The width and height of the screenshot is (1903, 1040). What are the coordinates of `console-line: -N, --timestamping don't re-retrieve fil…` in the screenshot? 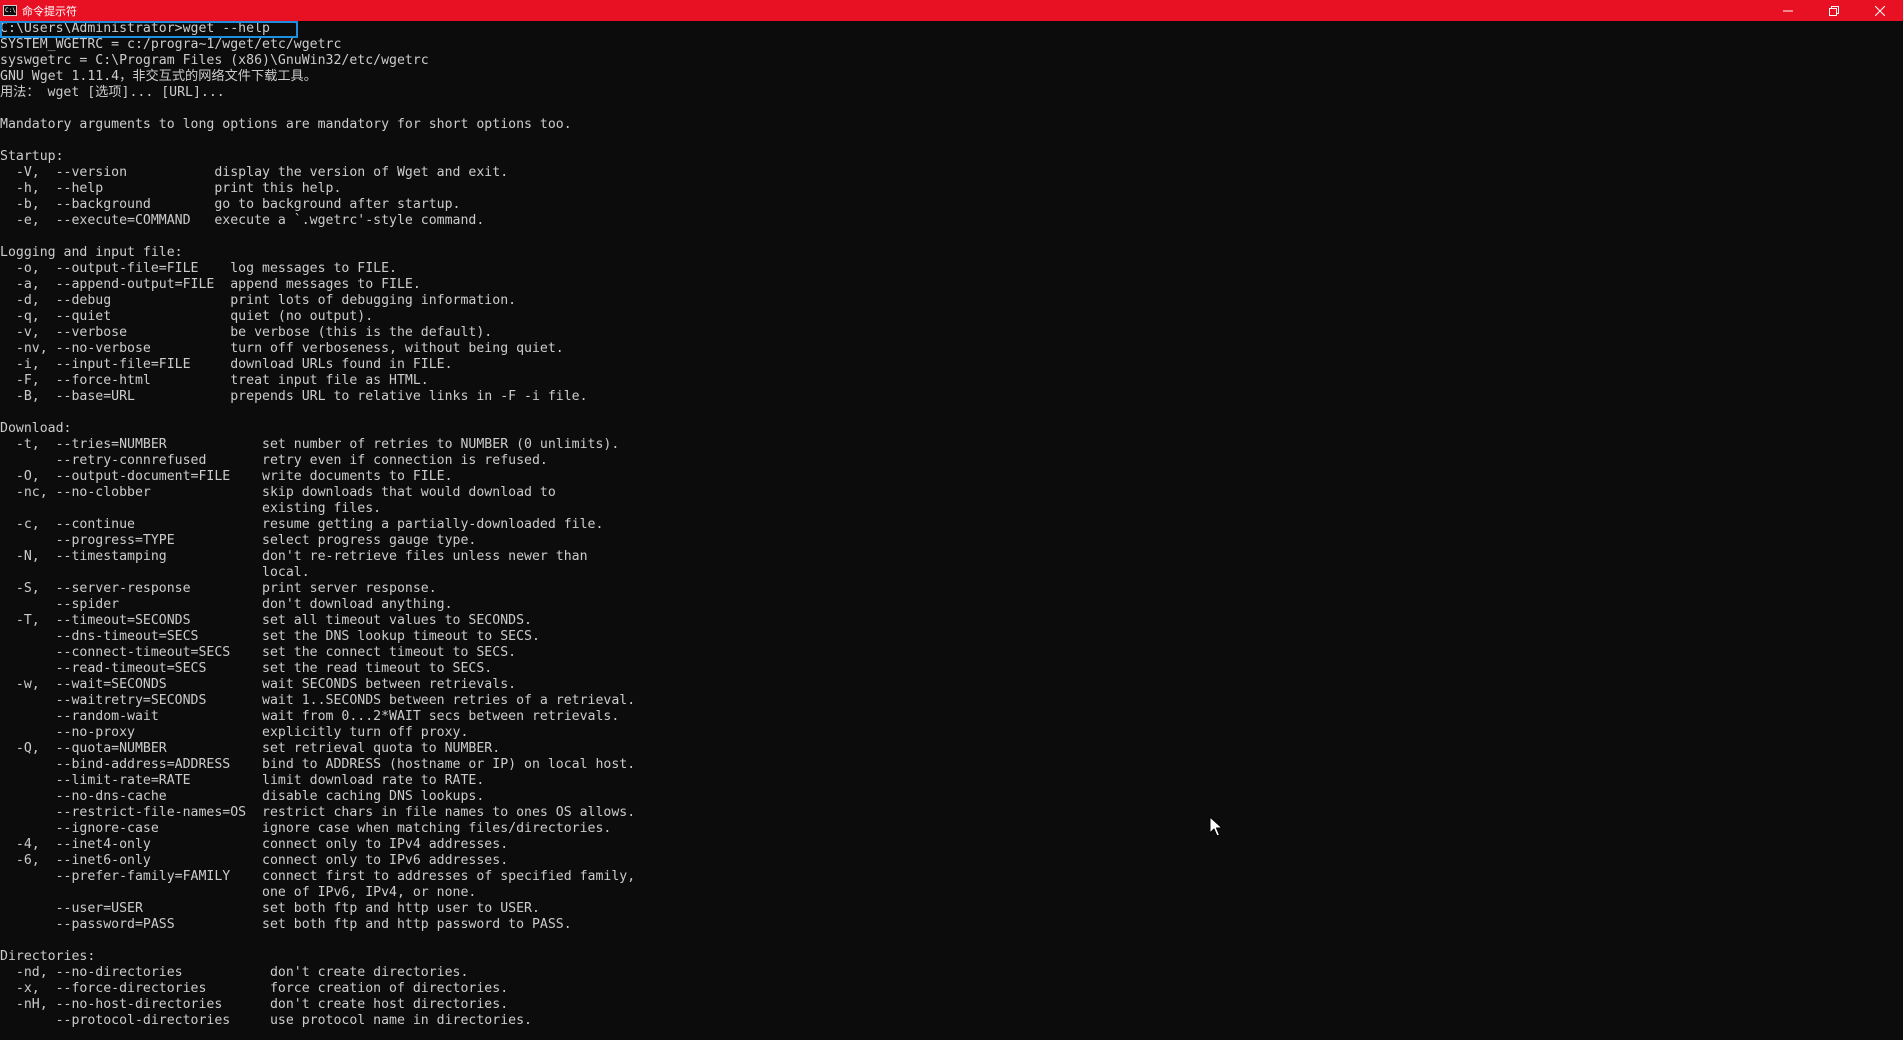 It's located at (294, 556).